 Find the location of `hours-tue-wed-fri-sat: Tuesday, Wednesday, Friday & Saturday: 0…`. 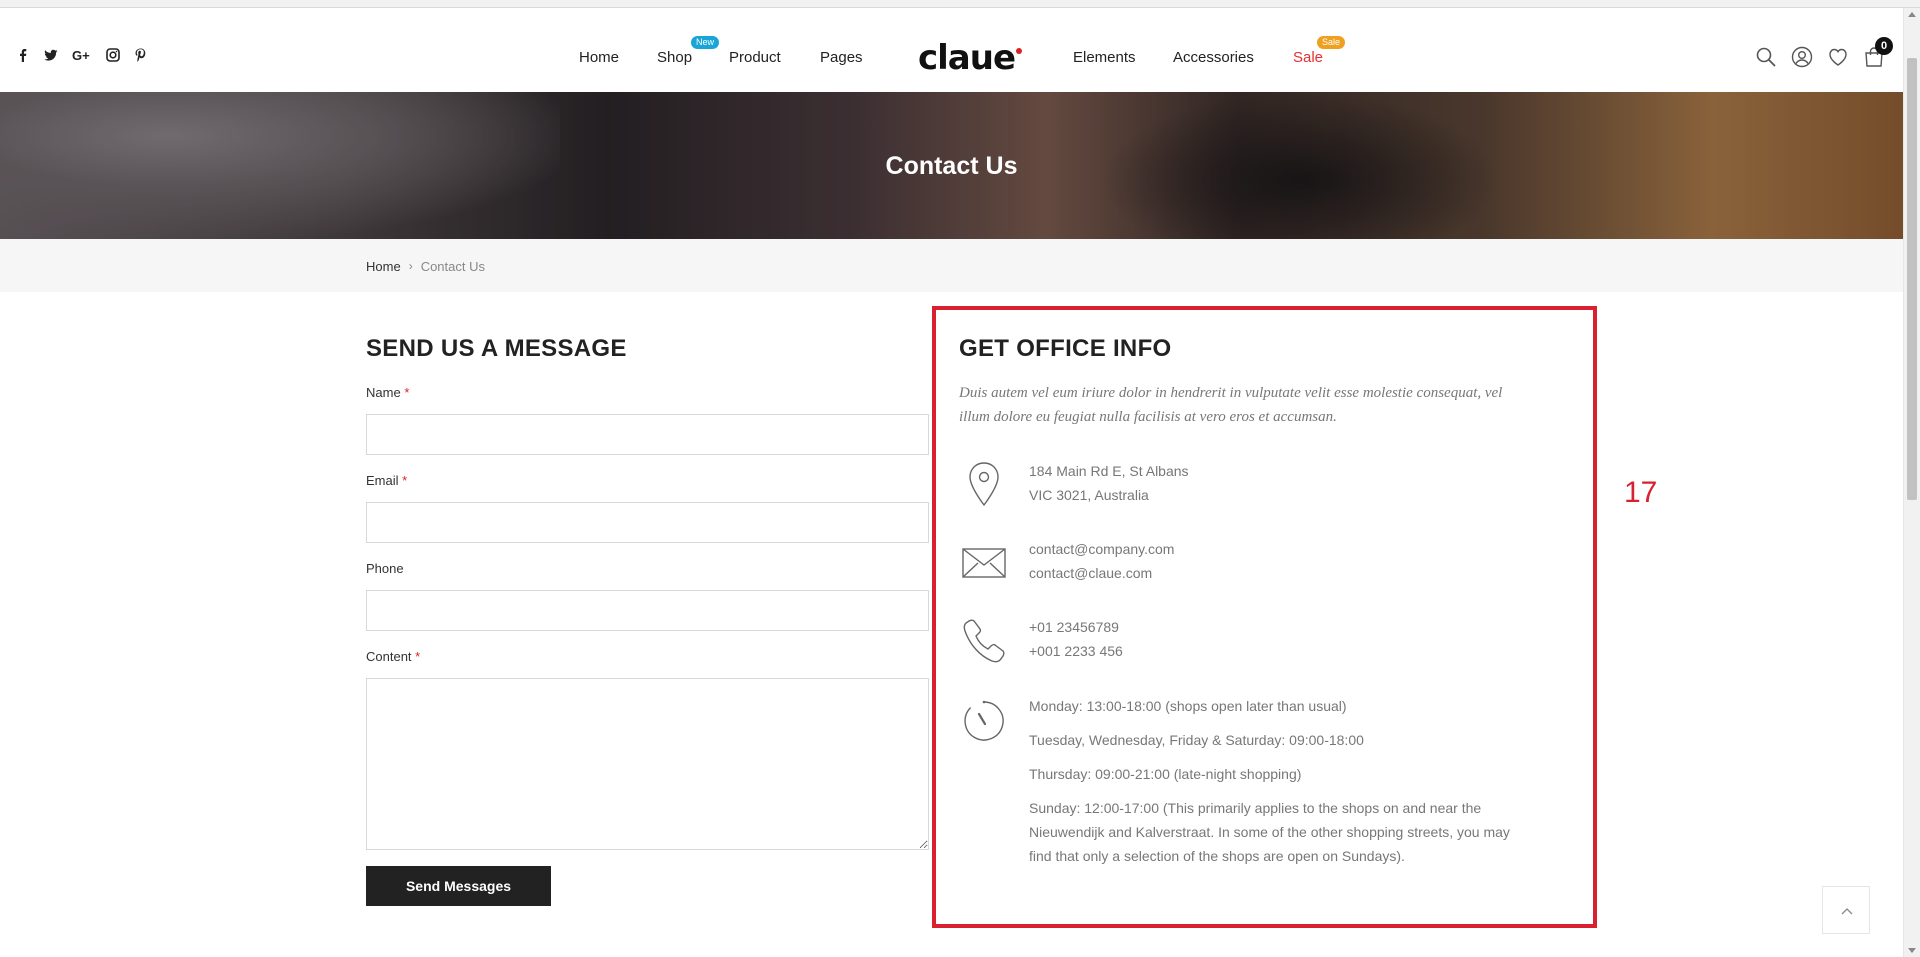

hours-tue-wed-fri-sat: Tuesday, Wednesday, Friday & Saturday: 0… is located at coordinates (1196, 740).